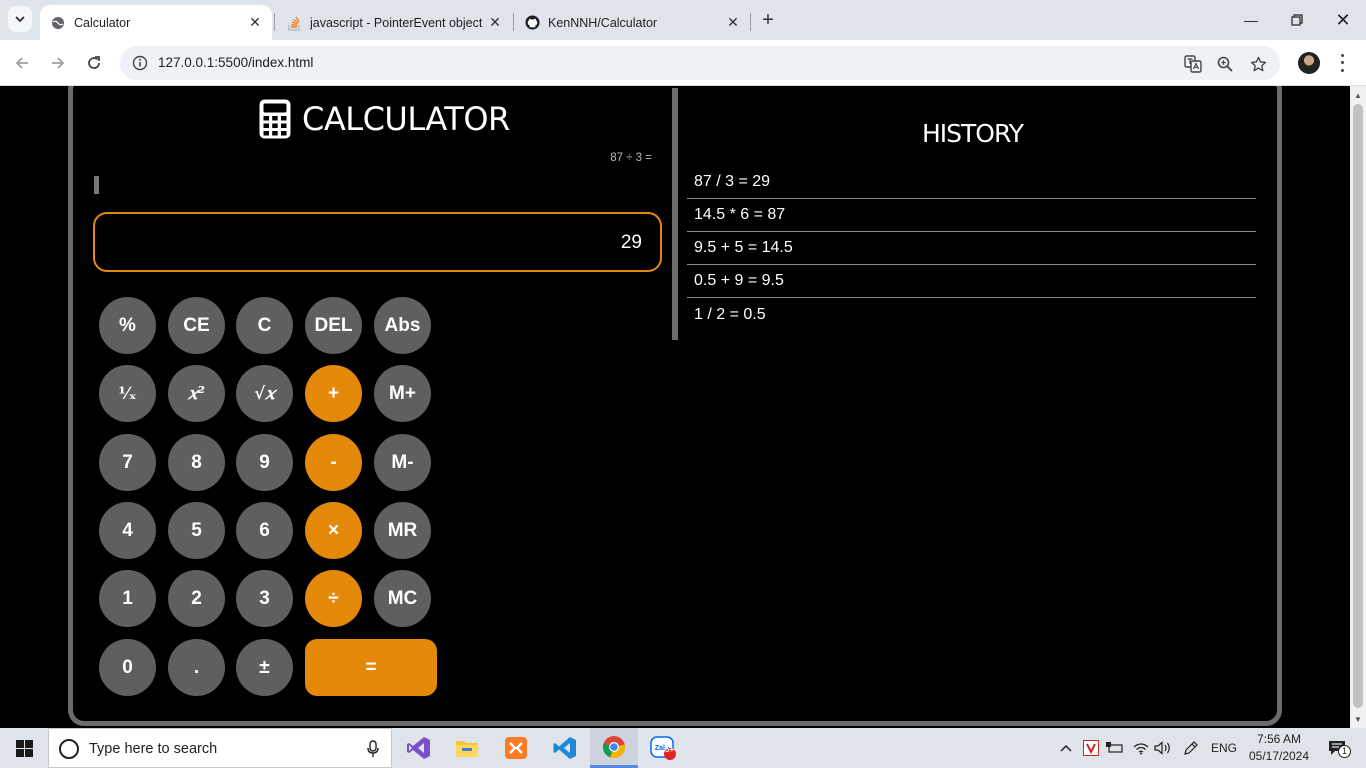  What do you see at coordinates (631, 158) in the screenshot?
I see `expression-readout: 87 ÷ 3 =` at bounding box center [631, 158].